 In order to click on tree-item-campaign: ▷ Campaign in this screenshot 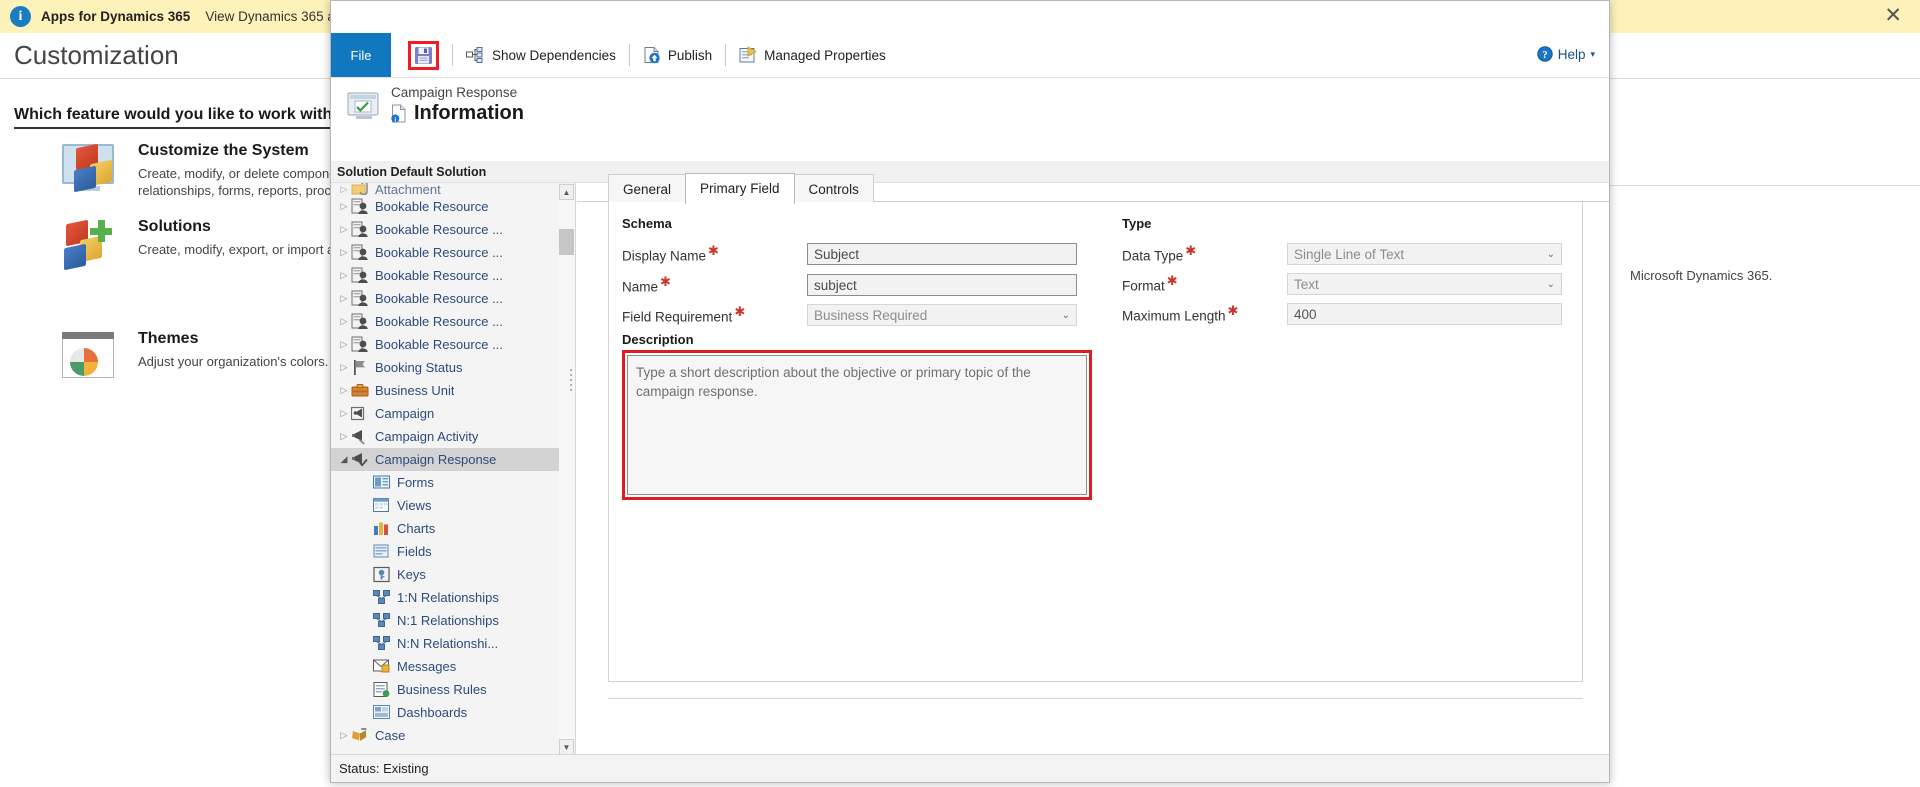, I will do `click(445, 413)`.